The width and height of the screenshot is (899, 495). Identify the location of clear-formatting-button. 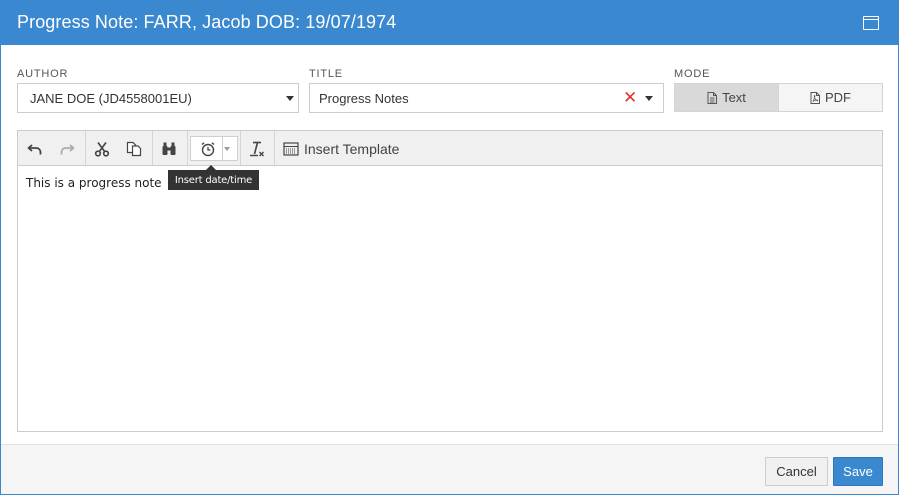
(257, 148).